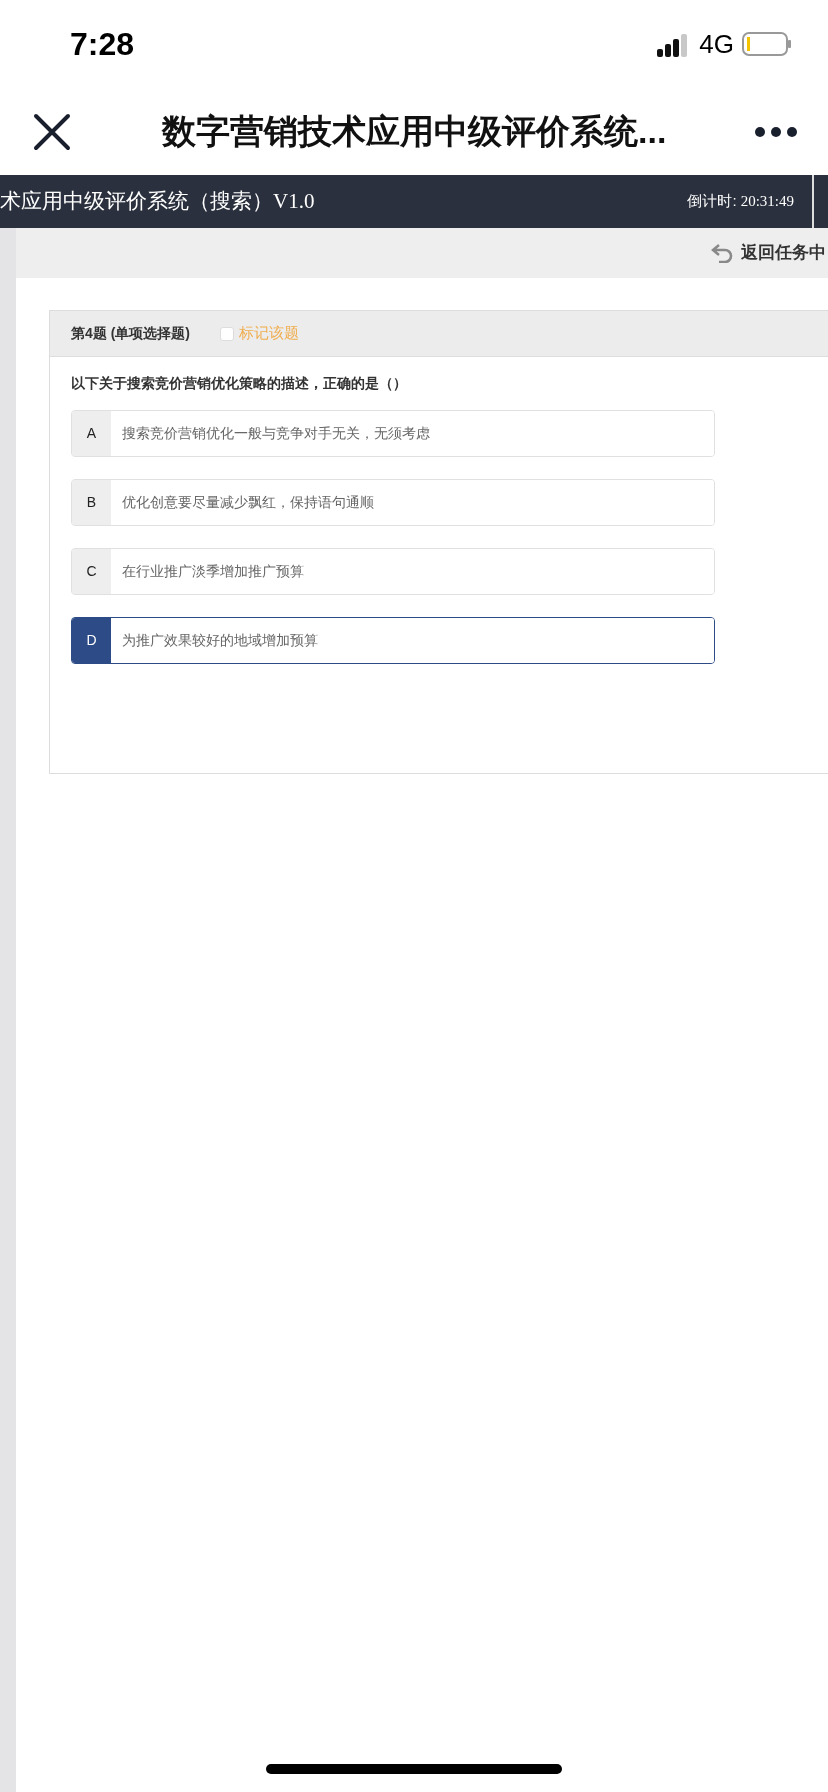 The height and width of the screenshot is (1792, 828). Describe the element at coordinates (716, 44) in the screenshot. I see `network-label: 4G` at that location.